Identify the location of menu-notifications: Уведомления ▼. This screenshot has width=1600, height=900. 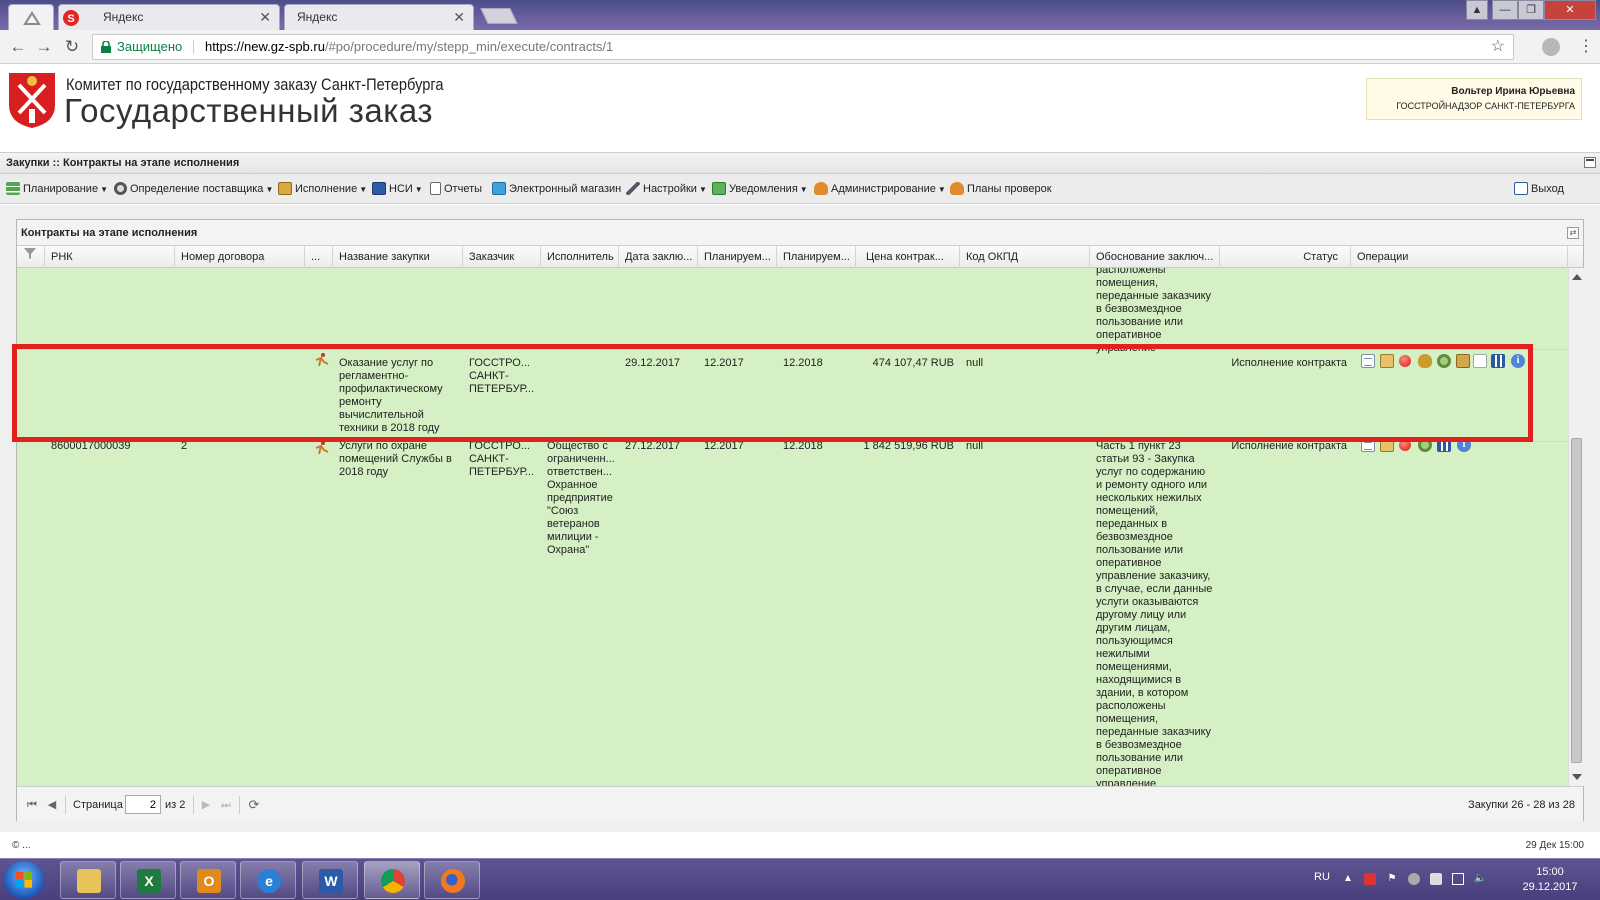
(760, 189).